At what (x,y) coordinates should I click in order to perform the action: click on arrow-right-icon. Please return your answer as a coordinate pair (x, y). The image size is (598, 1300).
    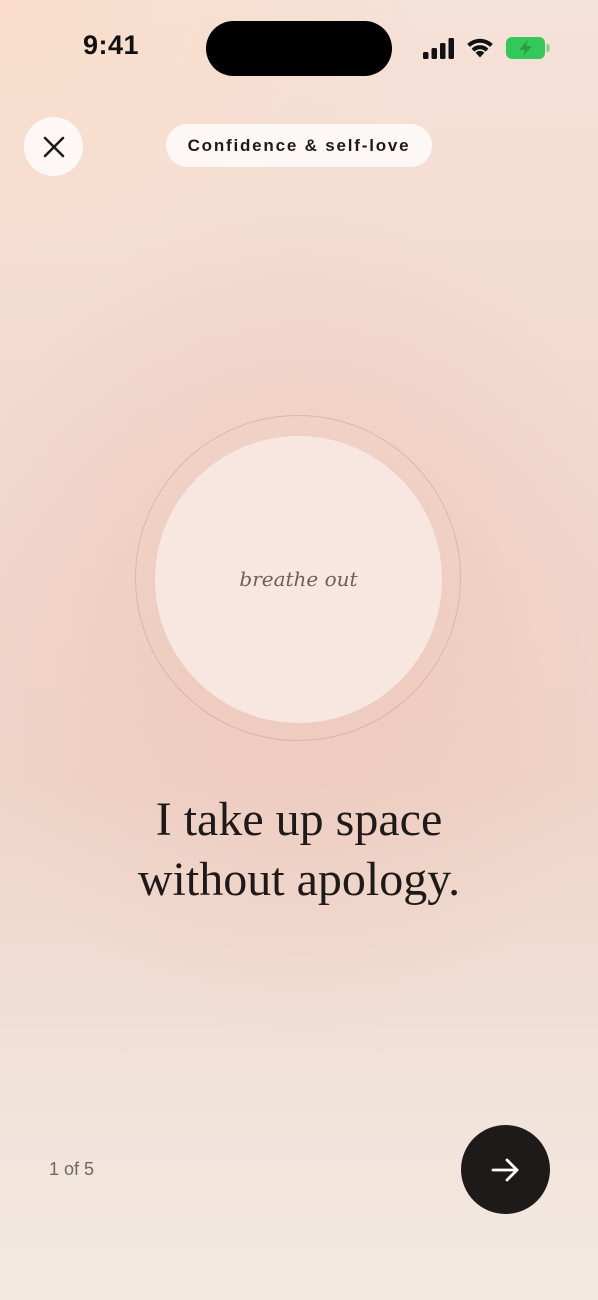
    Looking at the image, I should click on (504, 1169).